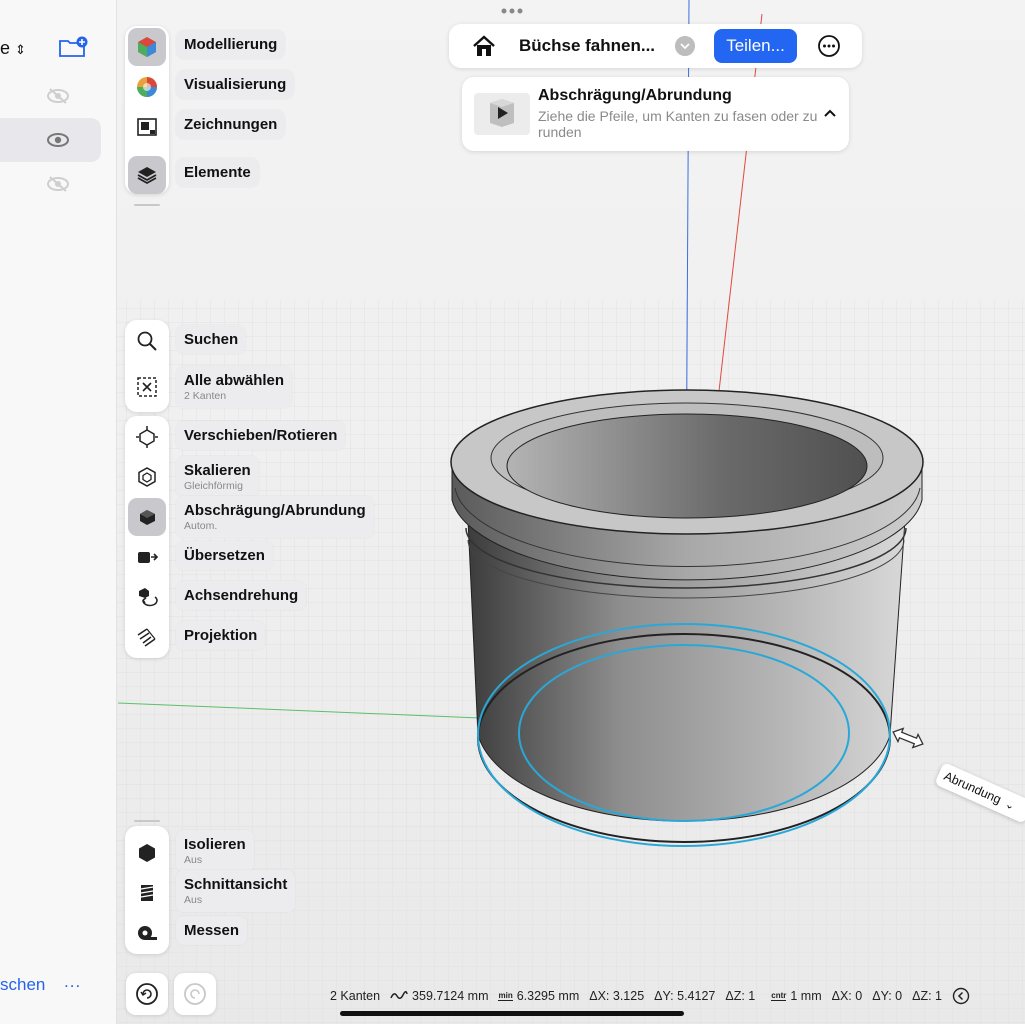 This screenshot has height=1024, width=1025. I want to click on selected-edges-count: 2 Kanten, so click(355, 996).